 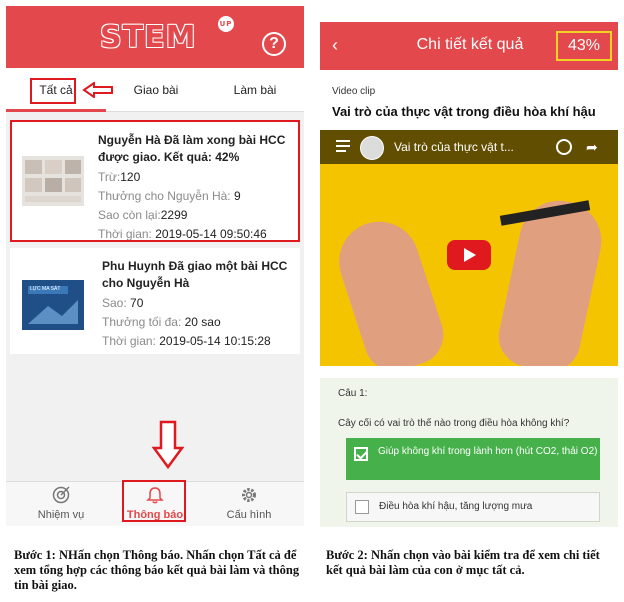 What do you see at coordinates (372, 148) in the screenshot?
I see `channel-avatar` at bounding box center [372, 148].